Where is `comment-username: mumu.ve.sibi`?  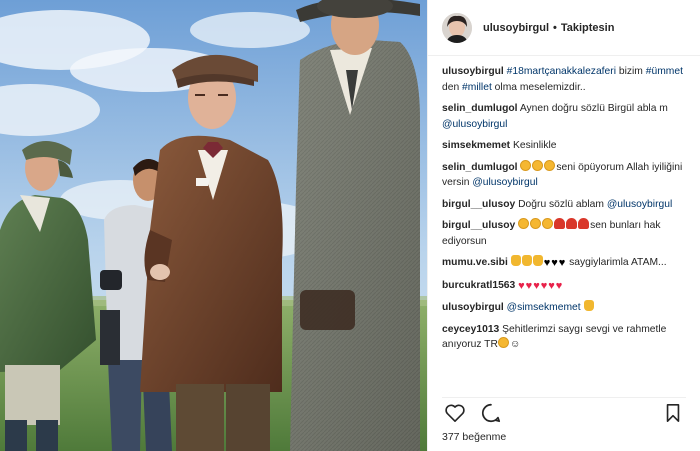
comment-username: mumu.ve.sibi is located at coordinates (475, 262).